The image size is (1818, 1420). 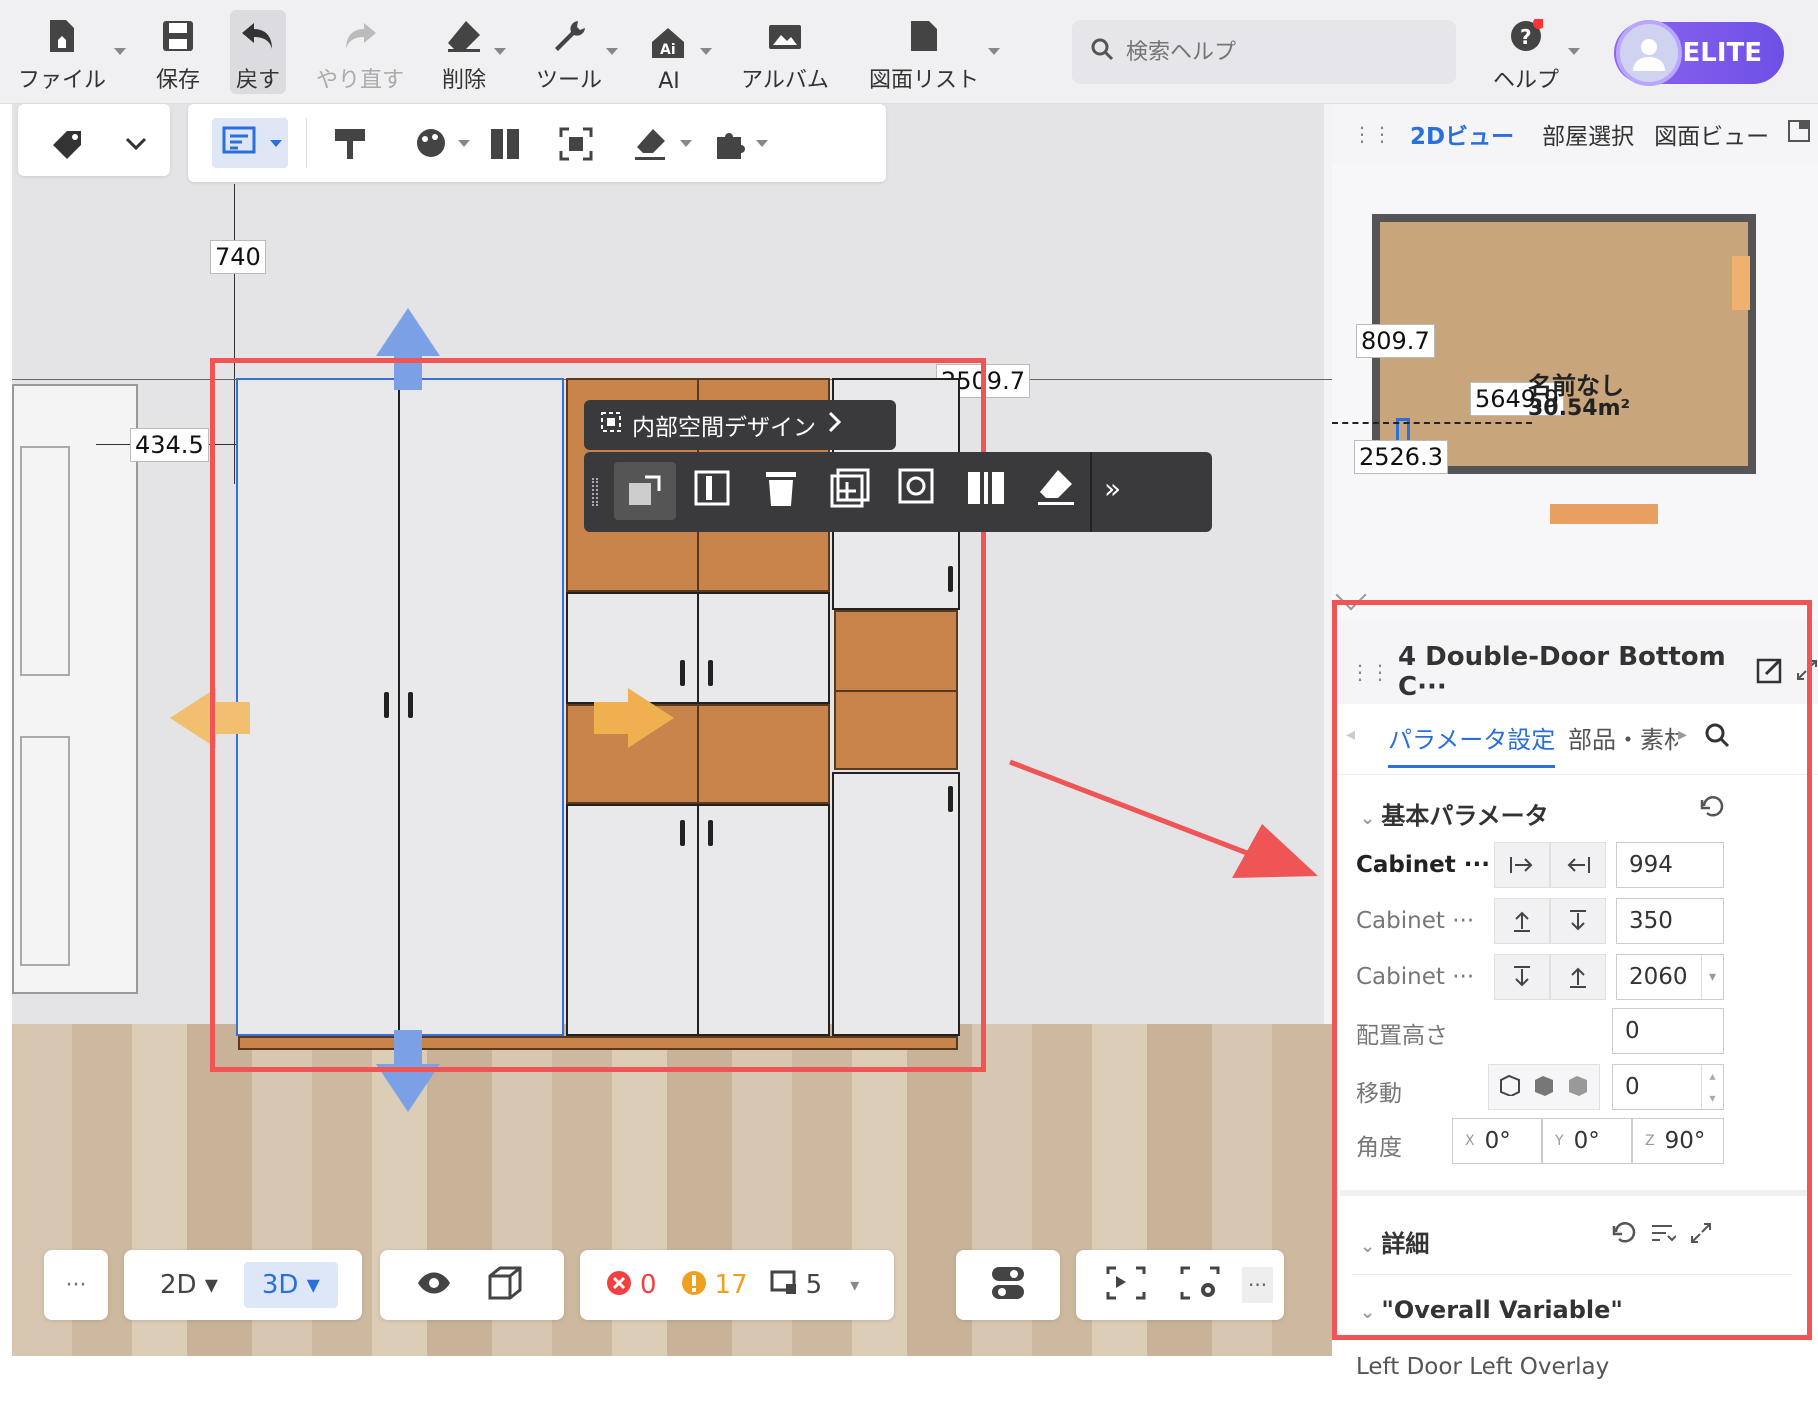 What do you see at coordinates (360, 52) in the screenshot?
I see `redo-button: やり直す` at bounding box center [360, 52].